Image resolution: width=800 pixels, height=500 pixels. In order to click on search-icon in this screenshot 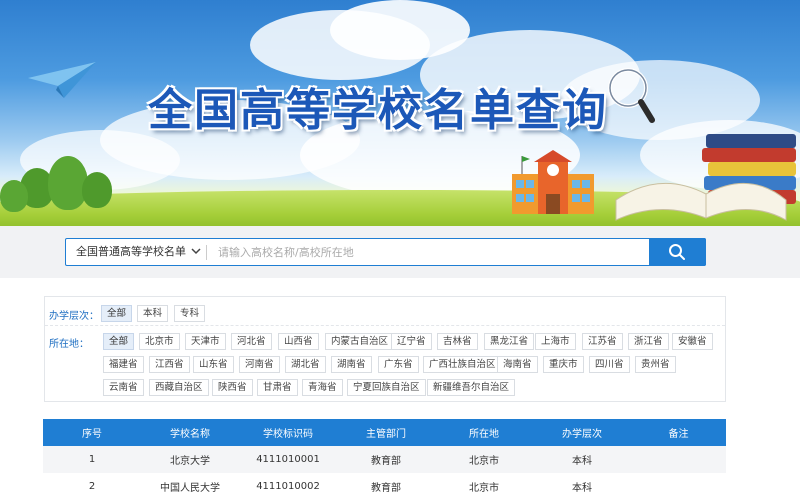, I will do `click(677, 252)`.